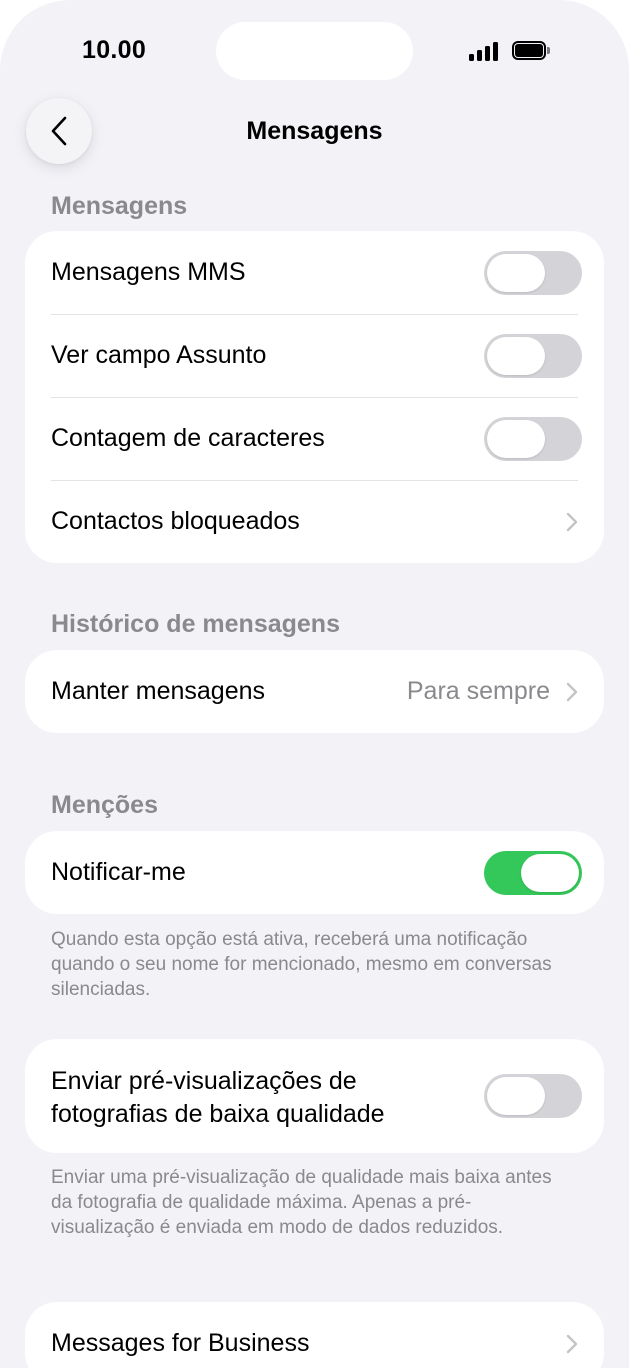 This screenshot has width=629, height=1368. Describe the element at coordinates (104, 805) in the screenshot. I see `section-header-mencoes: Menções` at that location.